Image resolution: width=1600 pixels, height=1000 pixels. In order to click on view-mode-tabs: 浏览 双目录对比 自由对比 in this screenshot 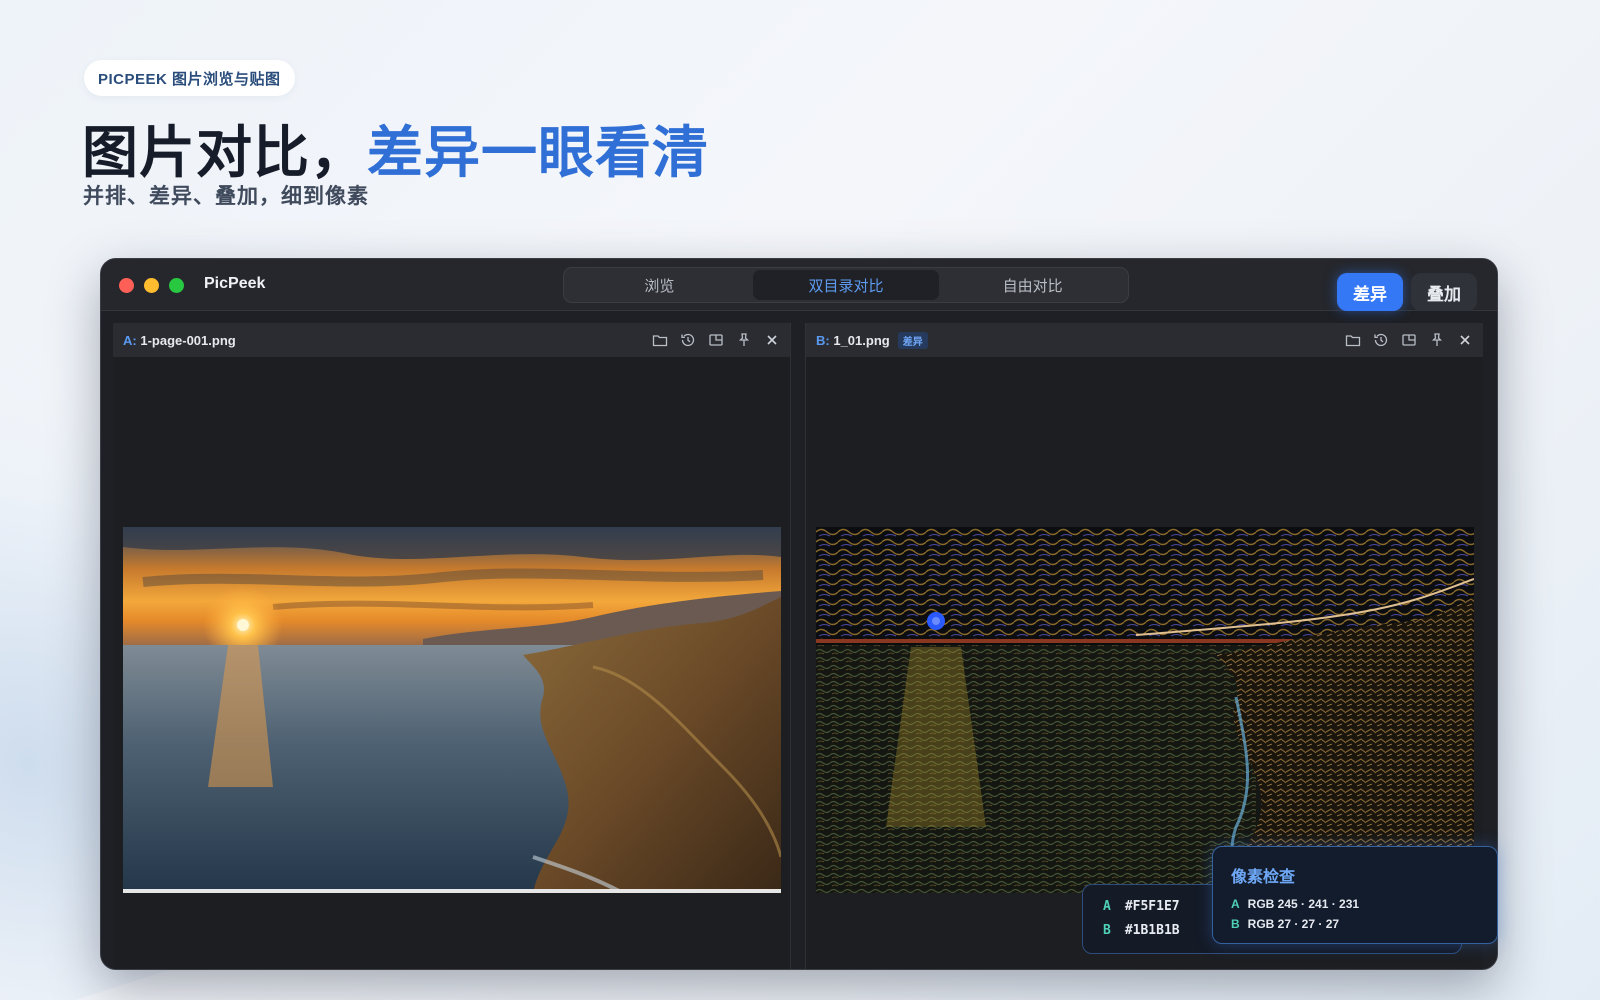, I will do `click(846, 285)`.